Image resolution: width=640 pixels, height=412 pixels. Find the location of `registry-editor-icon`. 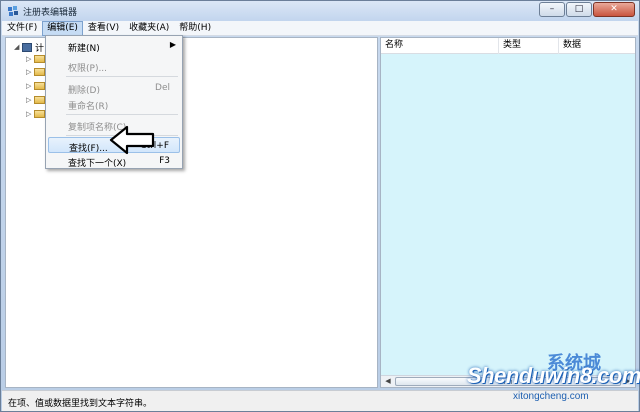

registry-editor-icon is located at coordinates (13, 11).